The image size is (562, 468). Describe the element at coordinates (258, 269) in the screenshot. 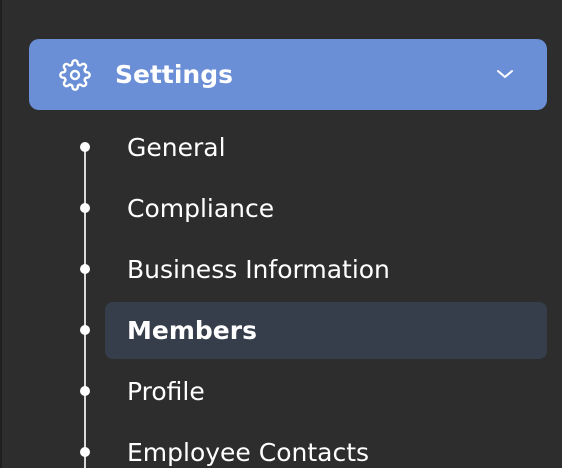

I see `submenu-item-label: Business Information` at that location.